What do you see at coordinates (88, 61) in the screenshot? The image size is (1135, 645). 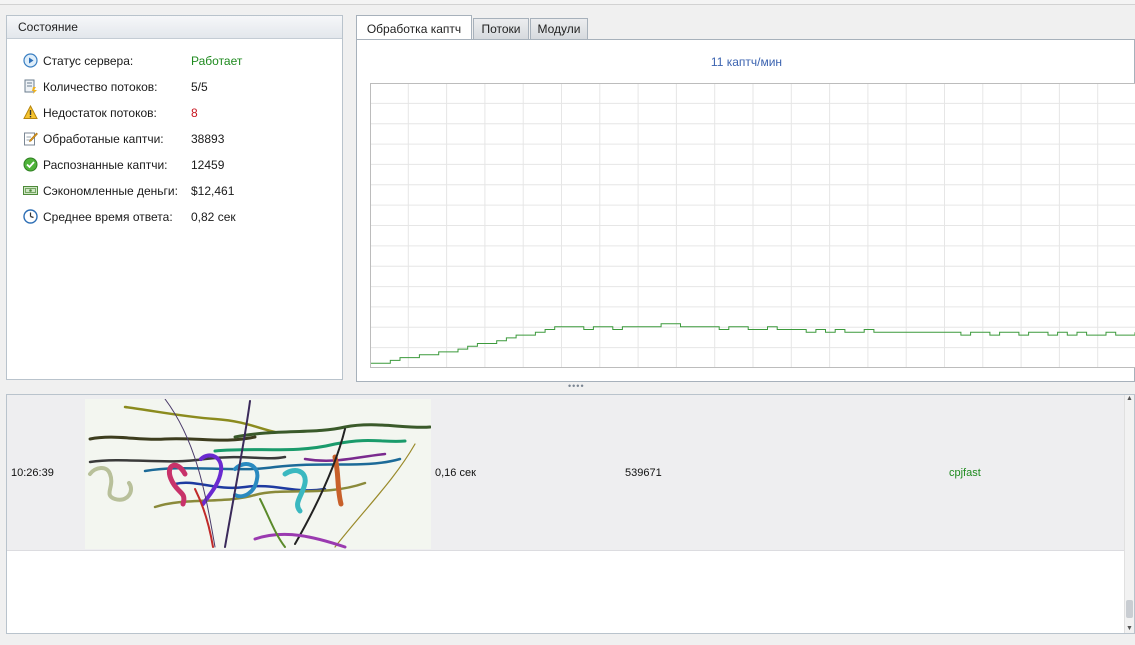 I see `status-label: Статус сервера:` at bounding box center [88, 61].